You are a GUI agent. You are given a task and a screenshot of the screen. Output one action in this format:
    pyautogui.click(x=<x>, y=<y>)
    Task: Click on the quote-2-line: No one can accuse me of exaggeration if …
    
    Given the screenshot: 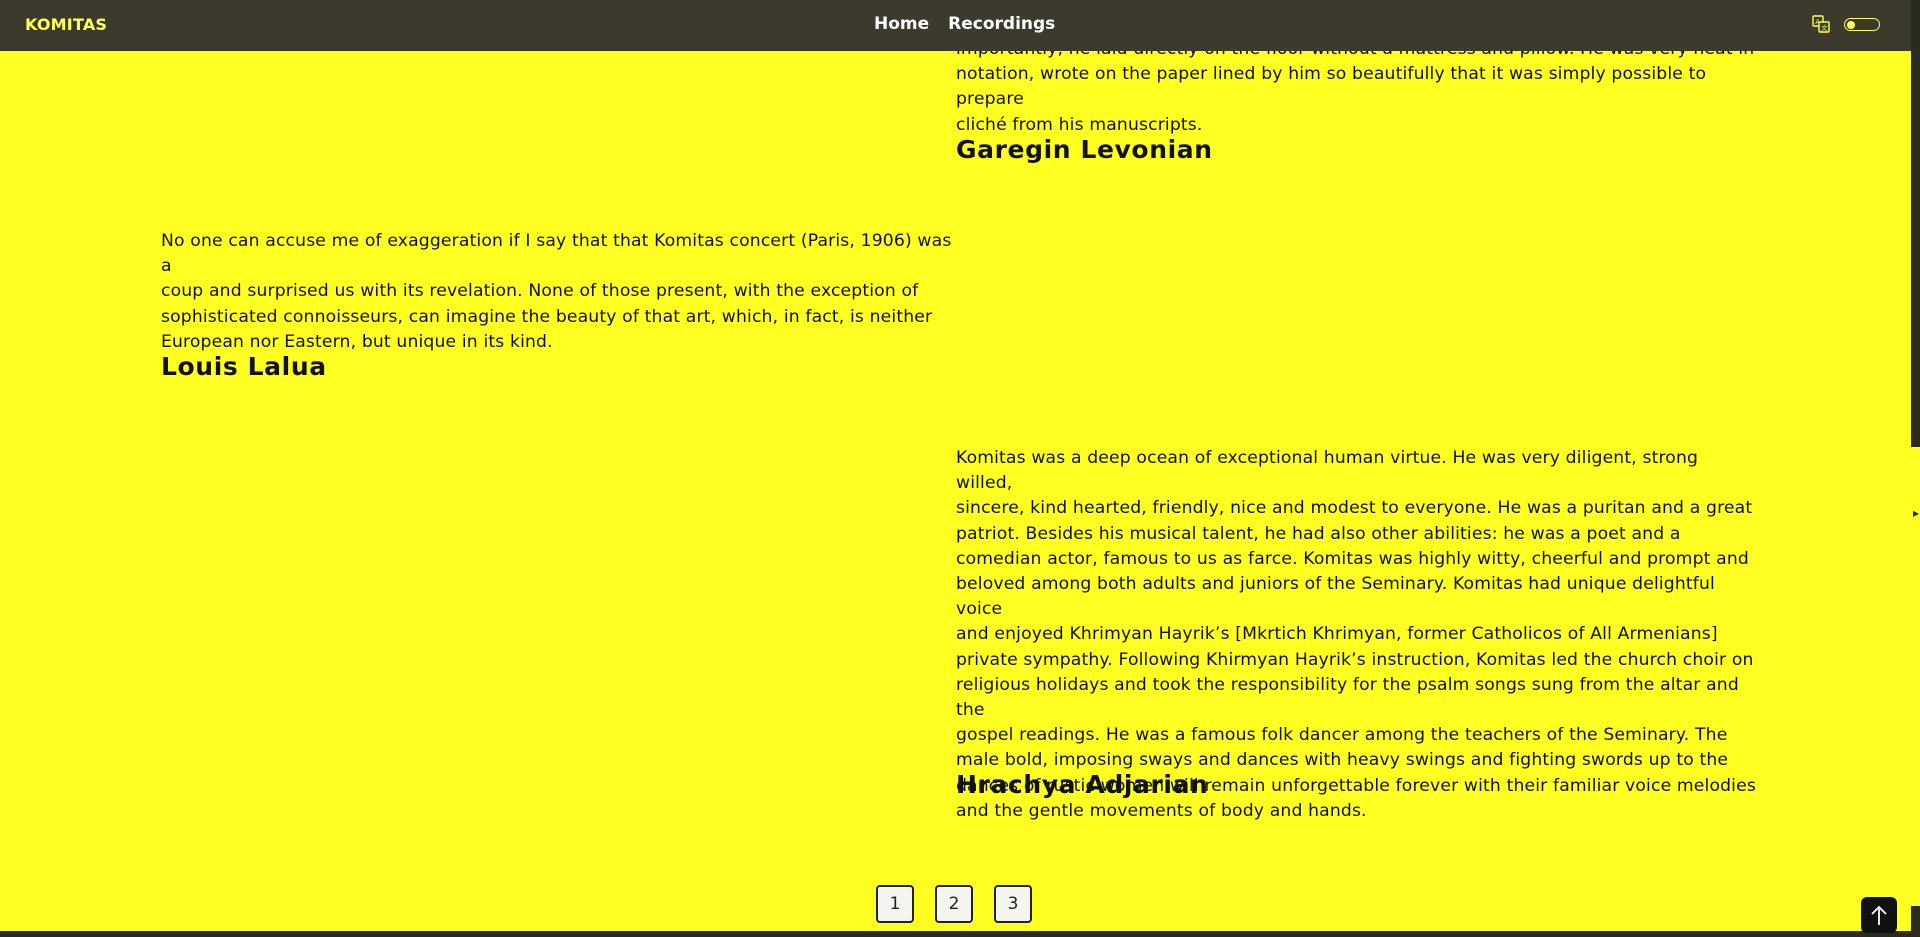 What is the action you would take?
    pyautogui.click(x=556, y=254)
    